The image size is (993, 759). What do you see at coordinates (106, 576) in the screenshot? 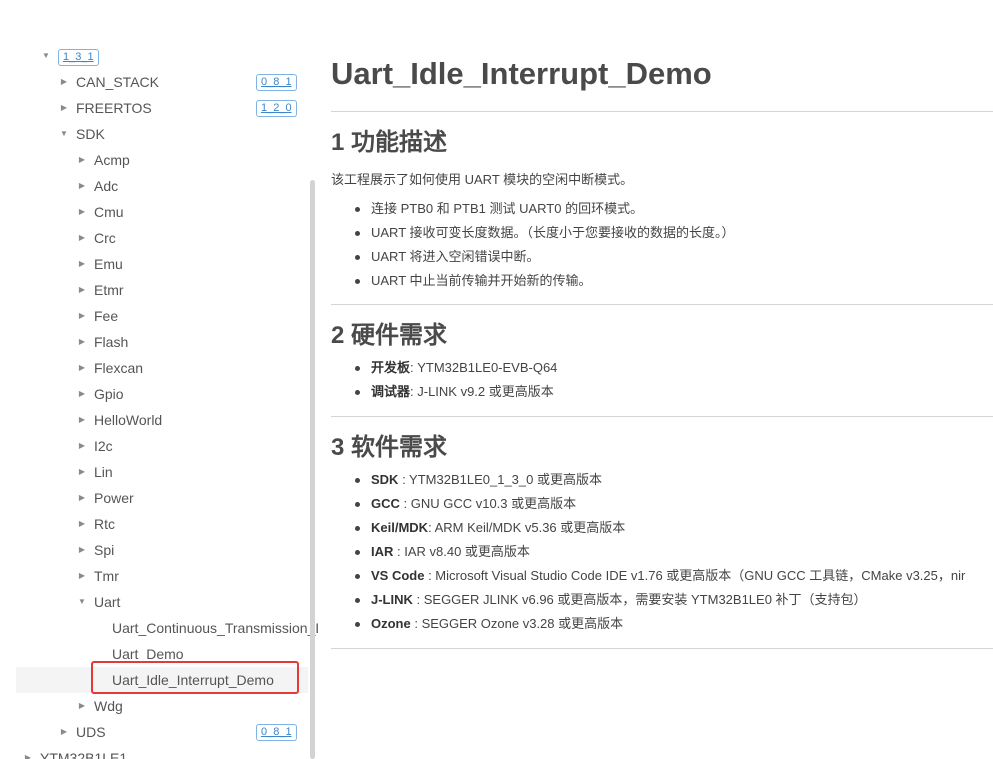
I see `tree-node-label: Tmr` at bounding box center [106, 576].